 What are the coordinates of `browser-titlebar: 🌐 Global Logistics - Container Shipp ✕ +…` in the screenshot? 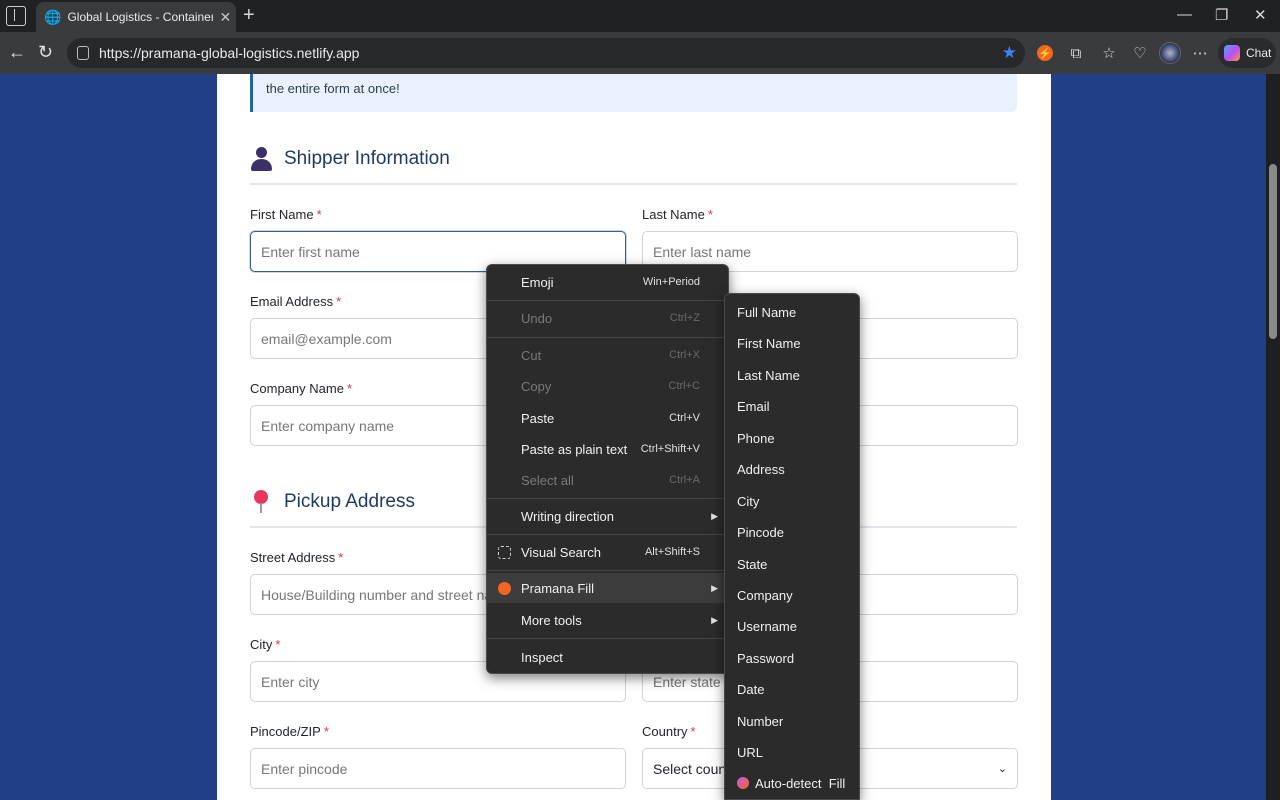 It's located at (640, 16).